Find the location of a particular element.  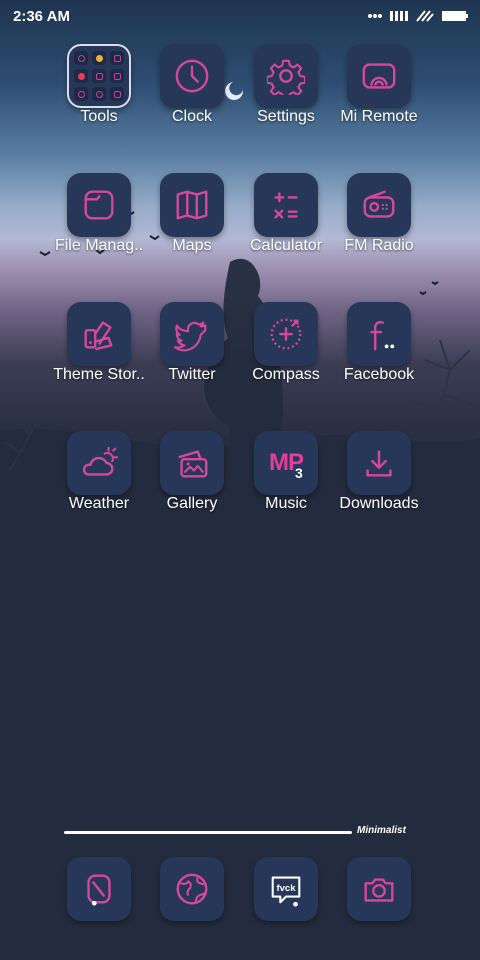

gallery-icon is located at coordinates (193, 464).